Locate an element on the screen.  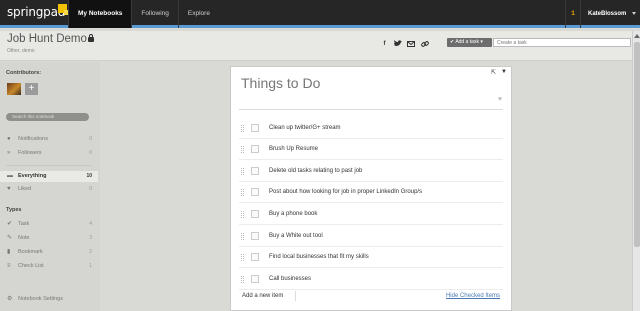
logo-mark-icon is located at coordinates (63, 9).